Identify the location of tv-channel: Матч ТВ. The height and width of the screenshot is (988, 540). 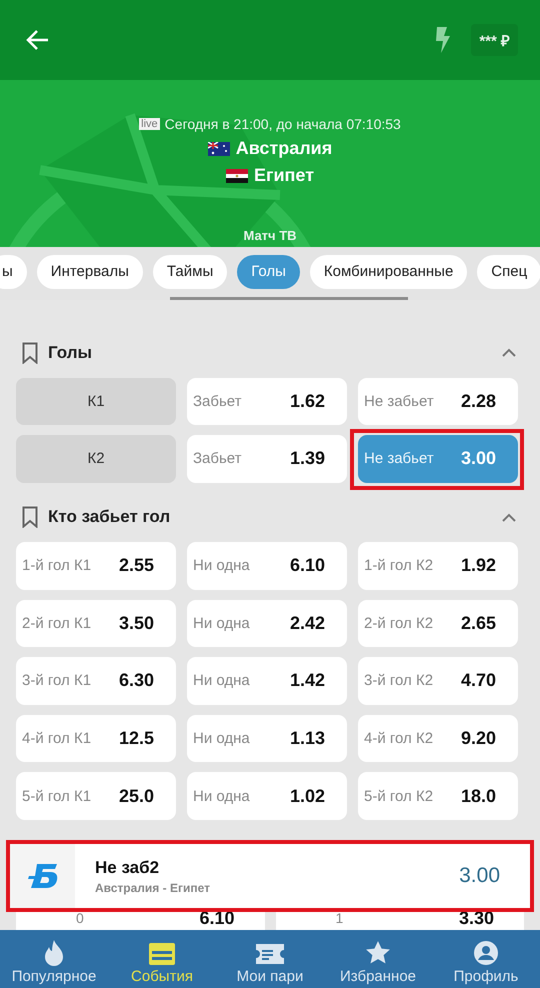
(270, 235).